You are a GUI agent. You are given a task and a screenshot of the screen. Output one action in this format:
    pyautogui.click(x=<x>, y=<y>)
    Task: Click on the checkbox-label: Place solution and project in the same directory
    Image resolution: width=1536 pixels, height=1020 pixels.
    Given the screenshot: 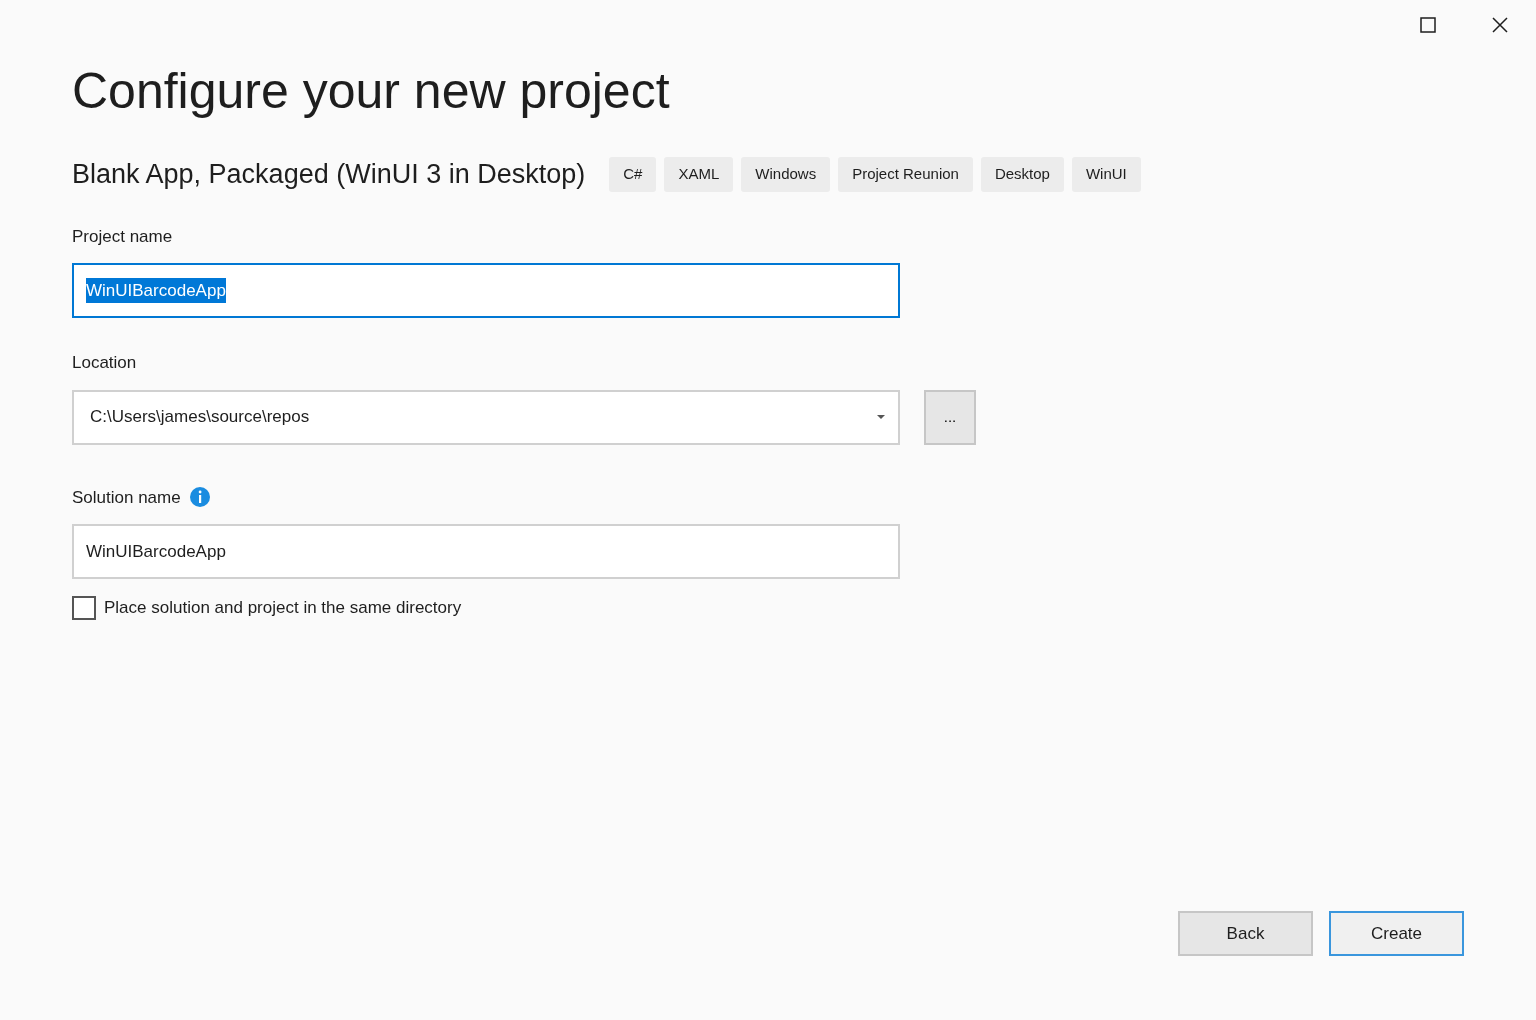 What is the action you would take?
    pyautogui.click(x=283, y=608)
    